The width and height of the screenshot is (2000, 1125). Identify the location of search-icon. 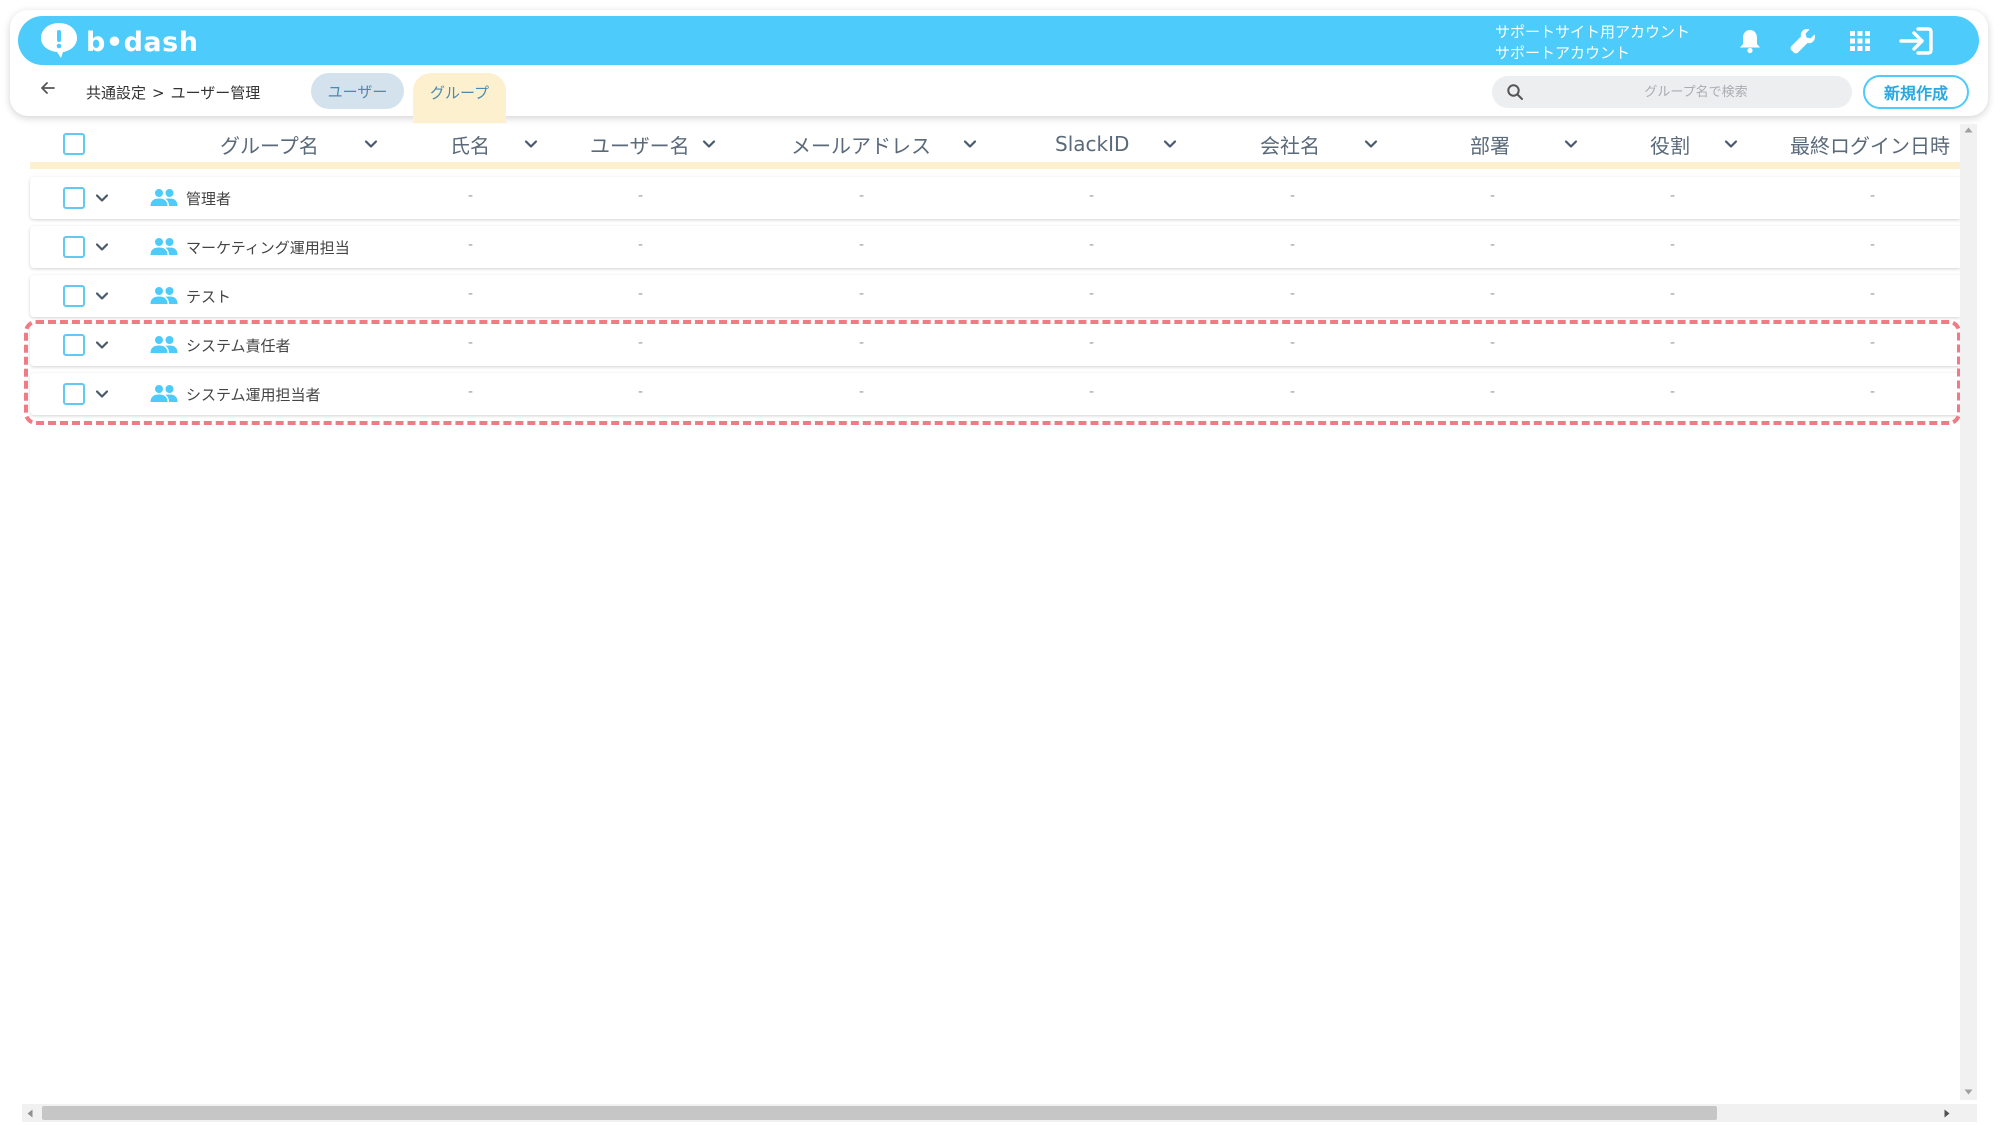
(1515, 92).